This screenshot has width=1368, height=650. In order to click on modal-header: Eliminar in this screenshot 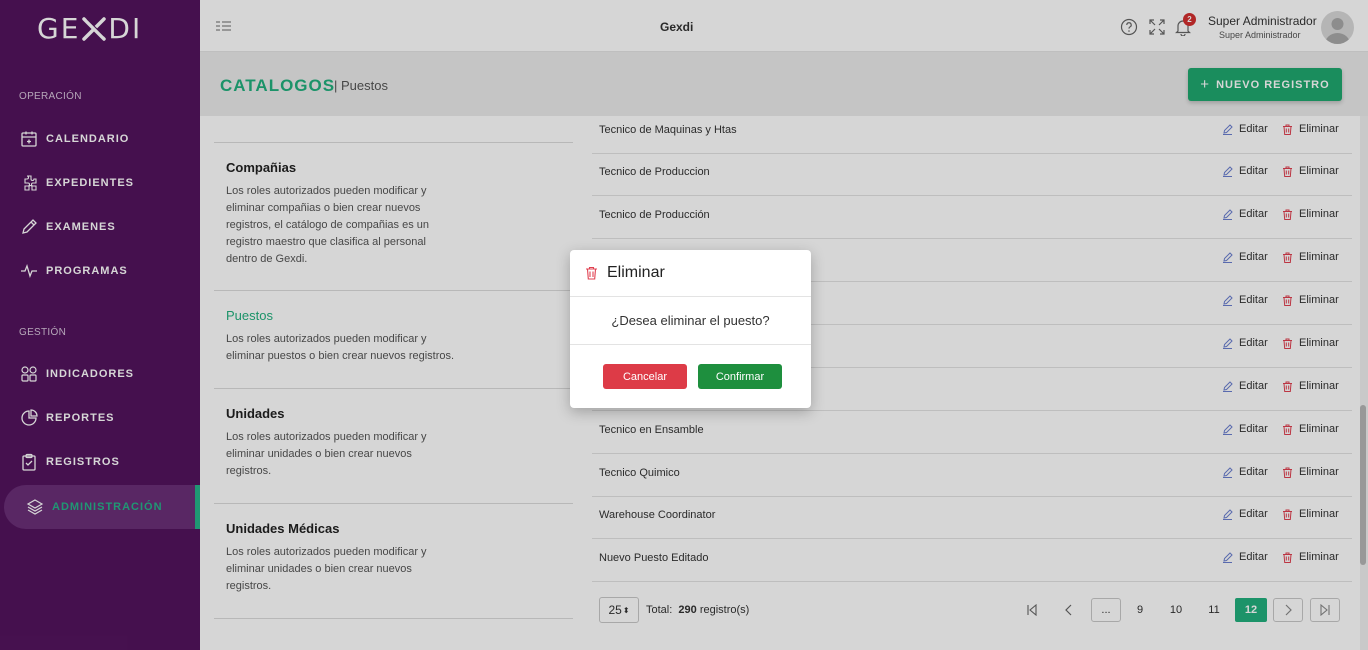, I will do `click(690, 273)`.